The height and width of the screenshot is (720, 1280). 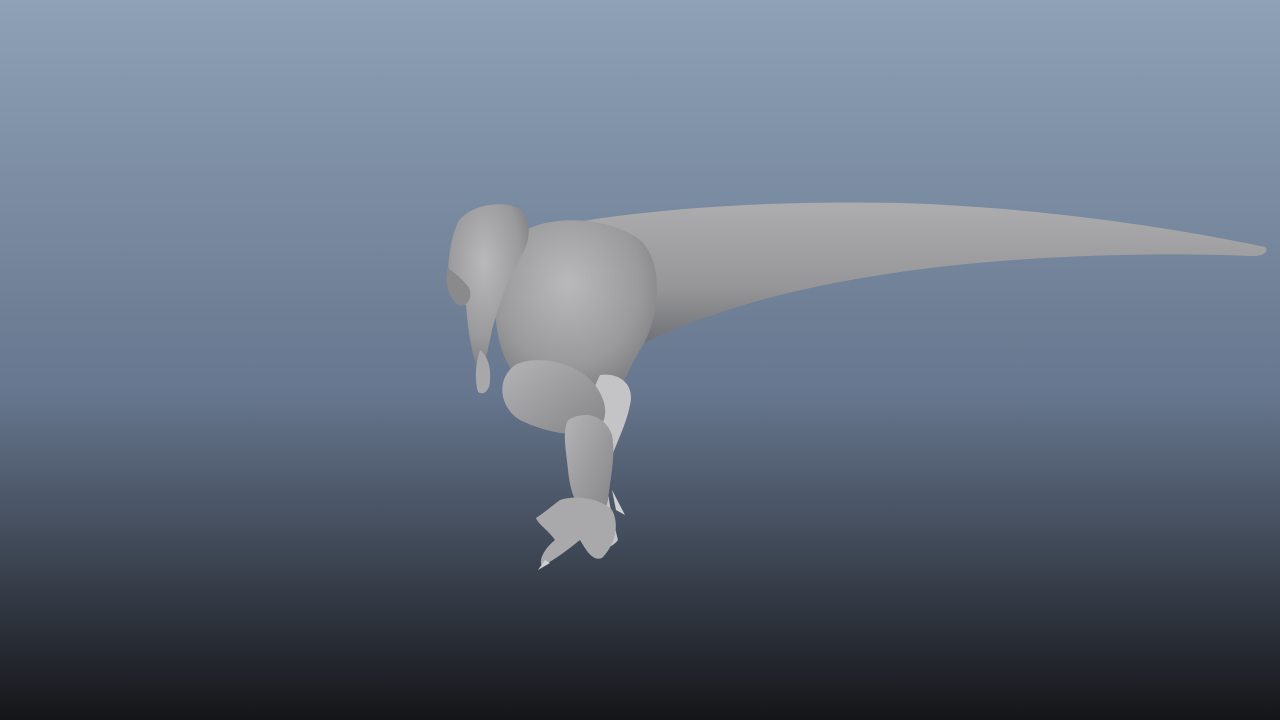 I want to click on tail-mesh, so click(x=913, y=273).